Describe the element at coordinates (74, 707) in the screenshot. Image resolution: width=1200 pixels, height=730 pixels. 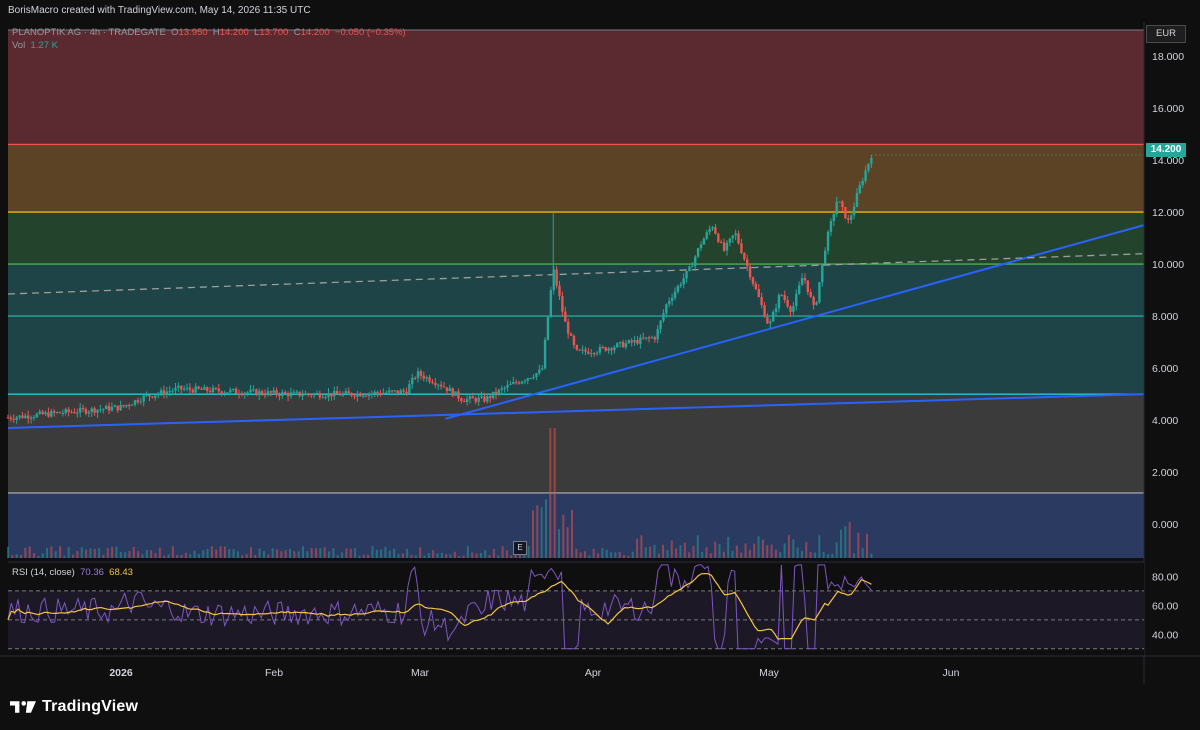
I see `tradingview-logo: TradingView` at that location.